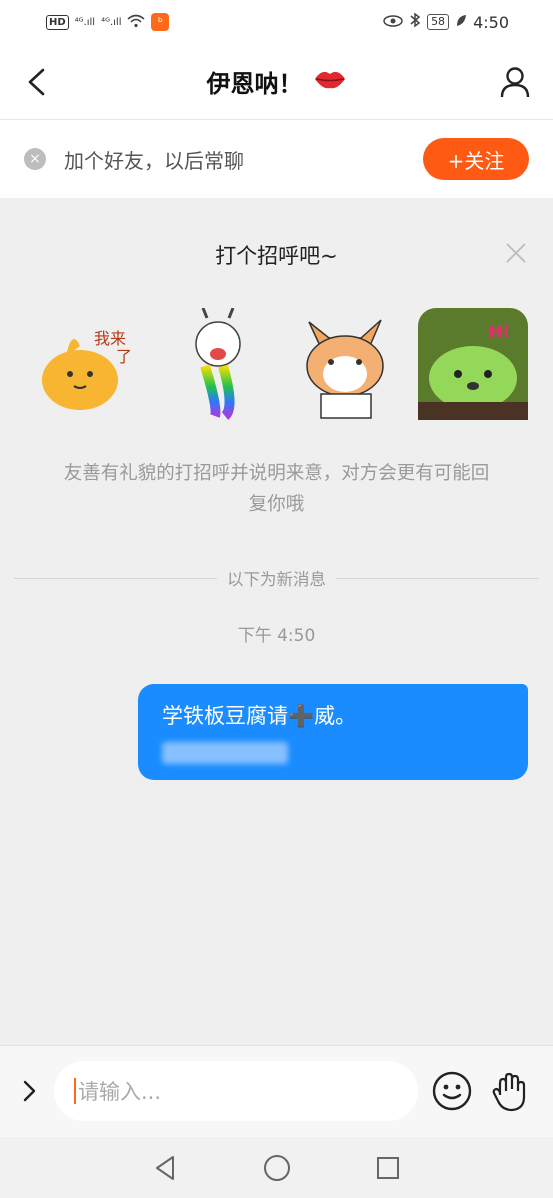 This screenshot has width=553, height=1198. I want to click on person-icon, so click(515, 82).